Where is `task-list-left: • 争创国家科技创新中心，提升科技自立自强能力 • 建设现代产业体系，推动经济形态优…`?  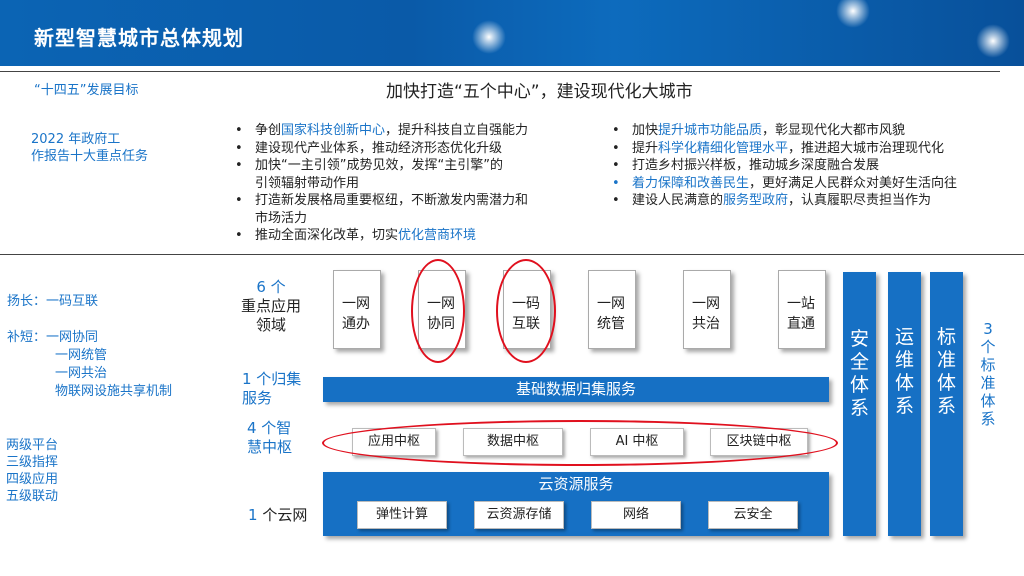
task-list-left: • 争创国家科技创新中心，提升科技自立自强能力 • 建设现代产业体系，推动经济形态优… is located at coordinates (410, 183).